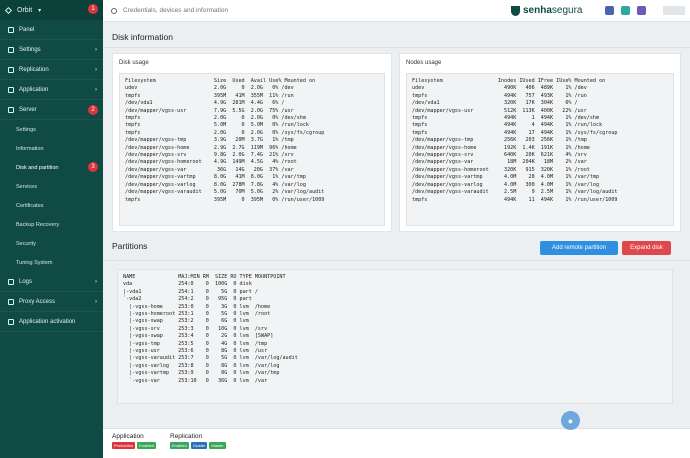  I want to click on sidebar-item-proxy-access: Proxy Access ›, so click(51, 302).